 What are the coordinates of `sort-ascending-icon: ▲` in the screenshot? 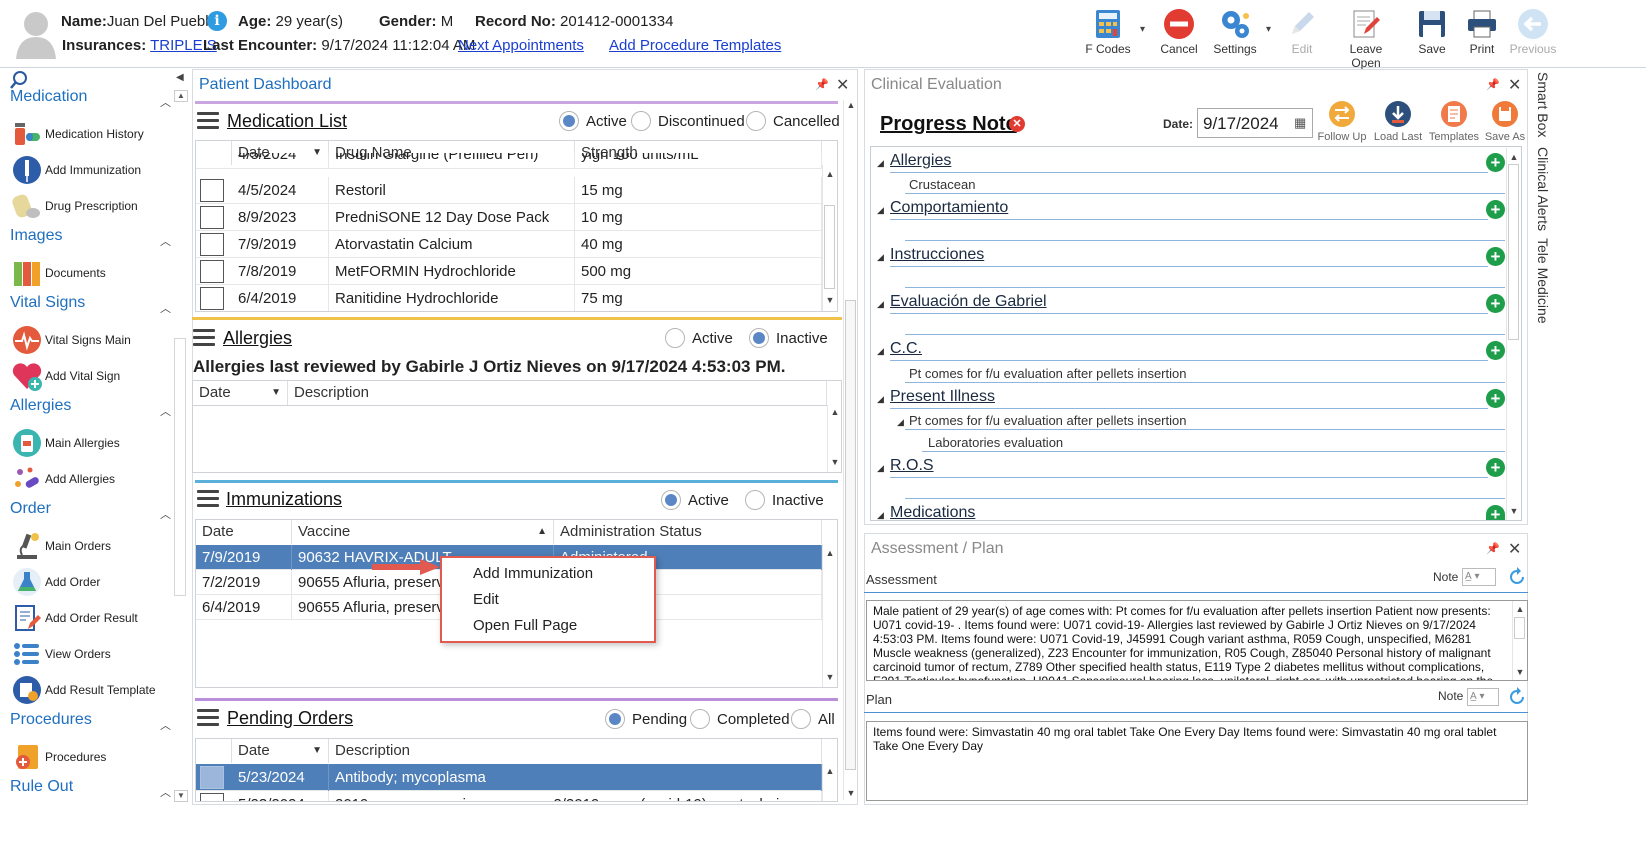 It's located at (542, 532).